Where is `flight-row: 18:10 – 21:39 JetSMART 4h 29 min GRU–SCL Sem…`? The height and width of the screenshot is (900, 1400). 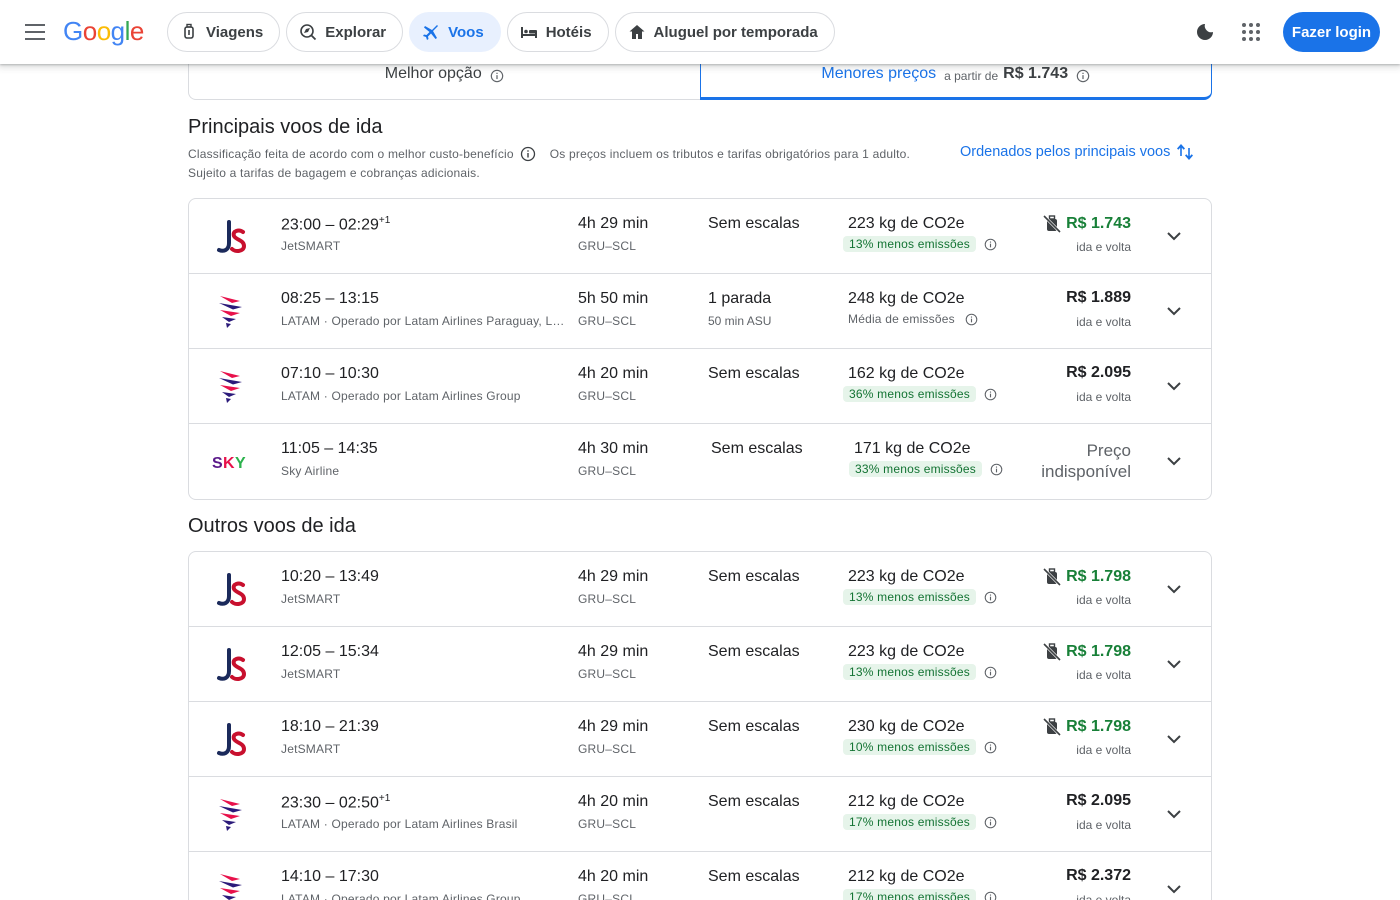 flight-row: 18:10 – 21:39 JetSMART 4h 29 min GRU–SCL Sem… is located at coordinates (700, 739).